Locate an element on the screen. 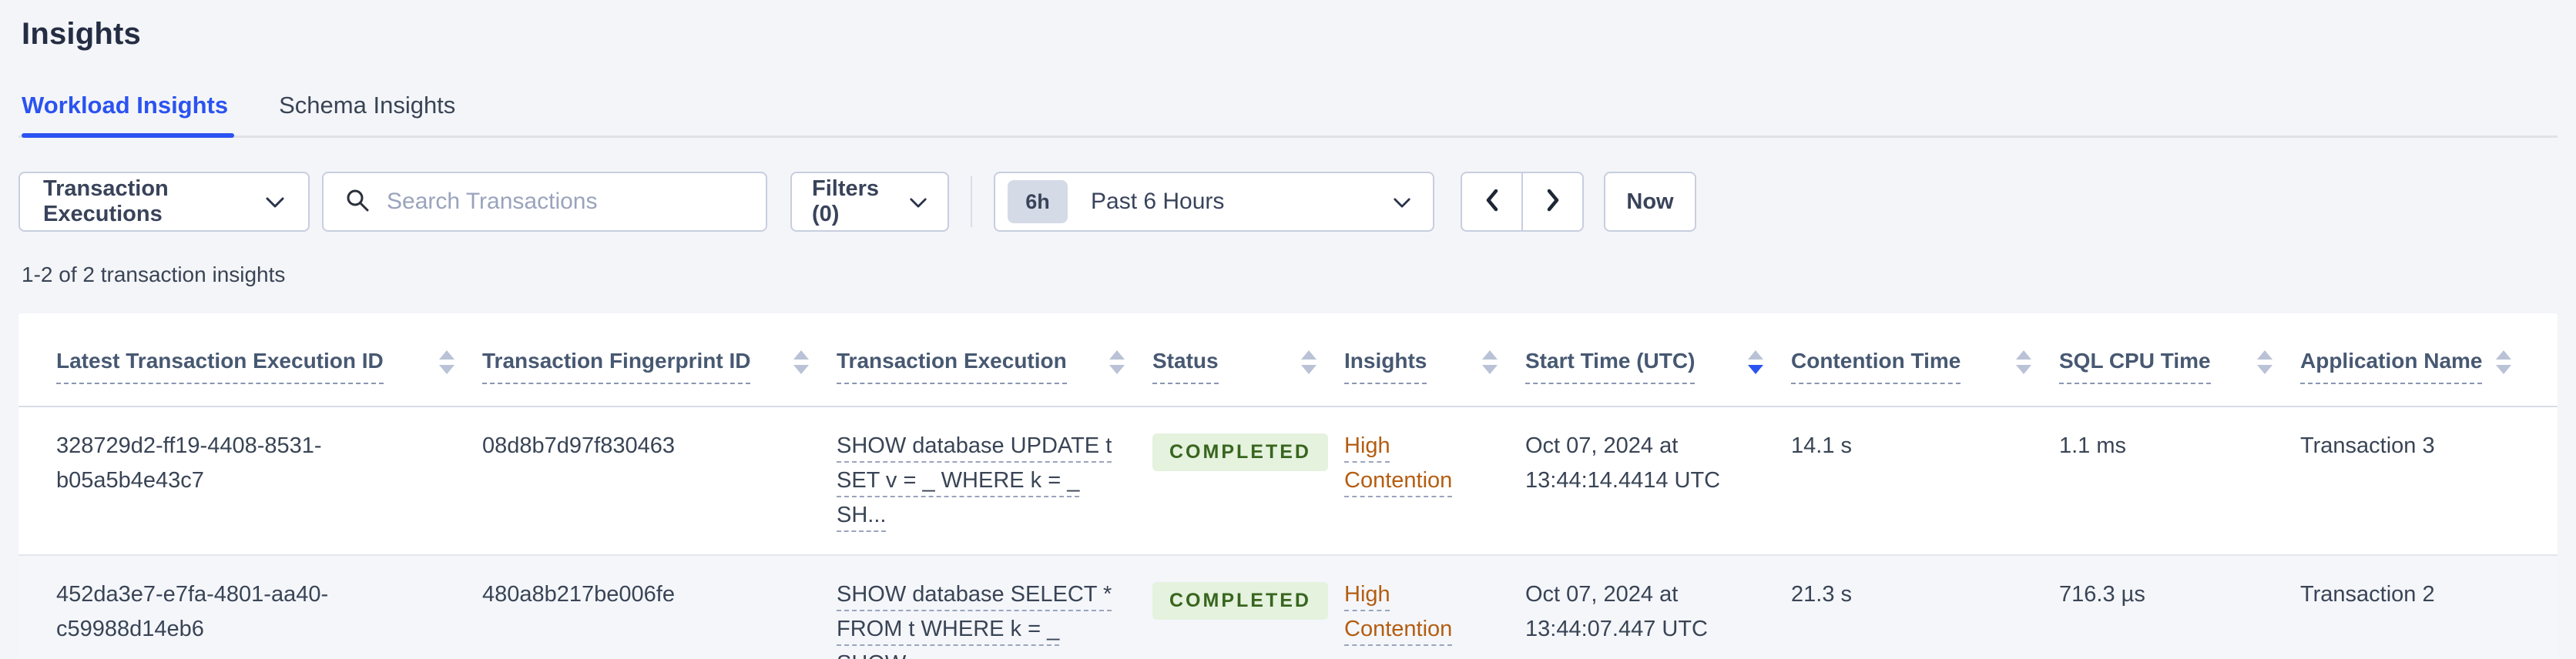 Image resolution: width=2576 pixels, height=659 pixels. cell-start-time: Oct 07, 2024 at 13:44:14.4414 UTC is located at coordinates (1623, 463).